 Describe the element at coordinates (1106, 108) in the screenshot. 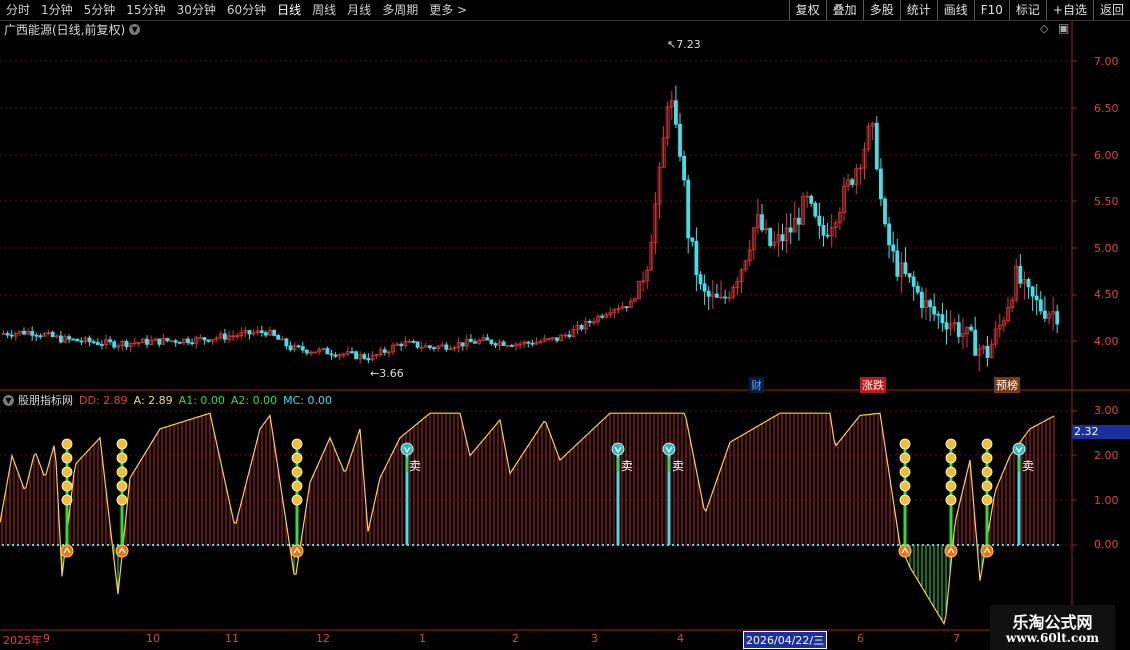

I see `price-tick: 6.50` at that location.